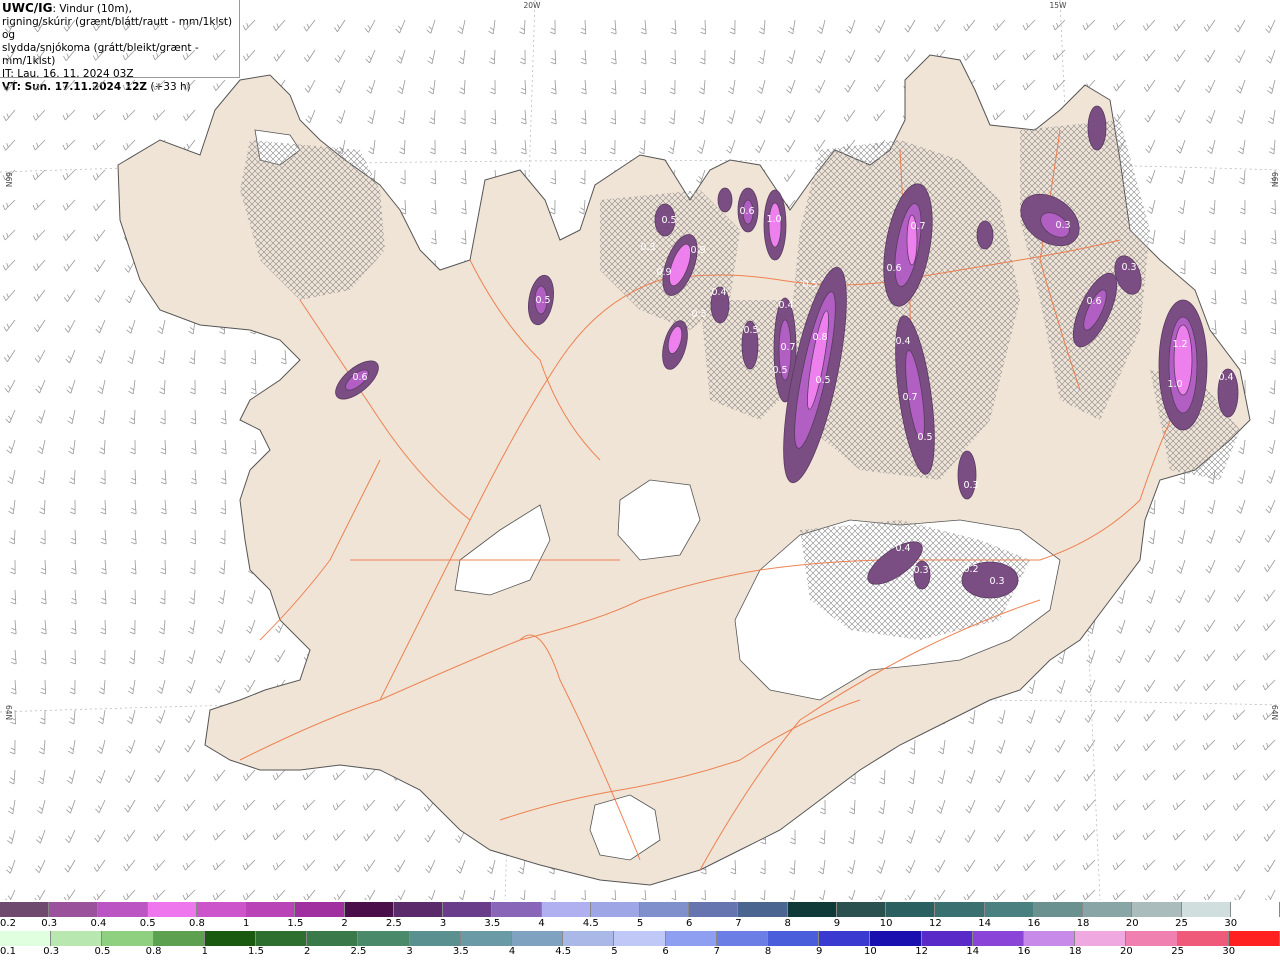 The image size is (1280, 960). I want to click on precip-value-label: 1.2, so click(1179, 344).